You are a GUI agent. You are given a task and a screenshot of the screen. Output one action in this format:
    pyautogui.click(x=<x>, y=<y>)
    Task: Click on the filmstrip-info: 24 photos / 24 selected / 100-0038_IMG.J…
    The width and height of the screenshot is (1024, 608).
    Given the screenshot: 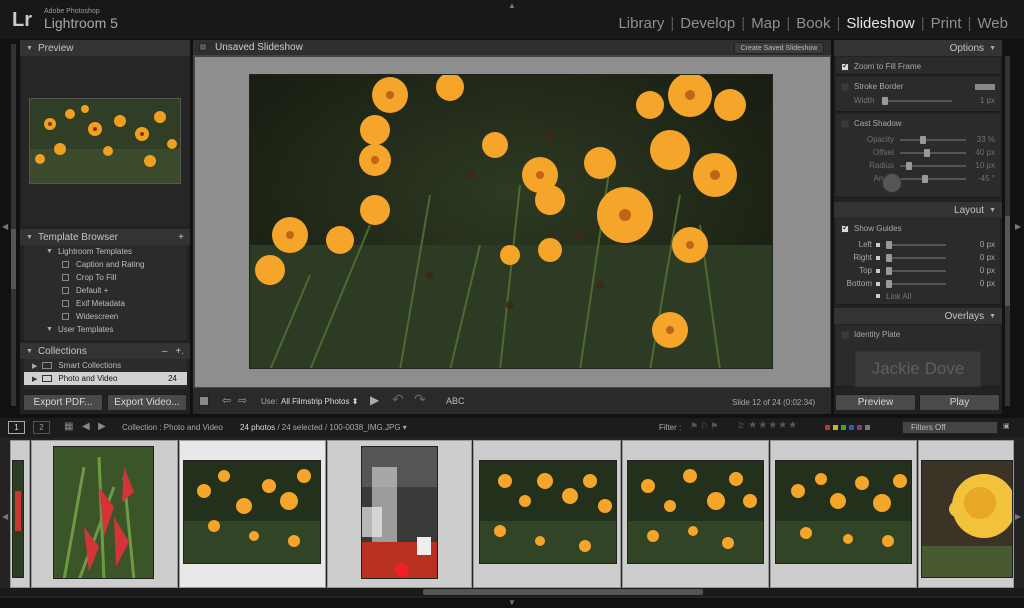 What is the action you would take?
    pyautogui.click(x=323, y=427)
    